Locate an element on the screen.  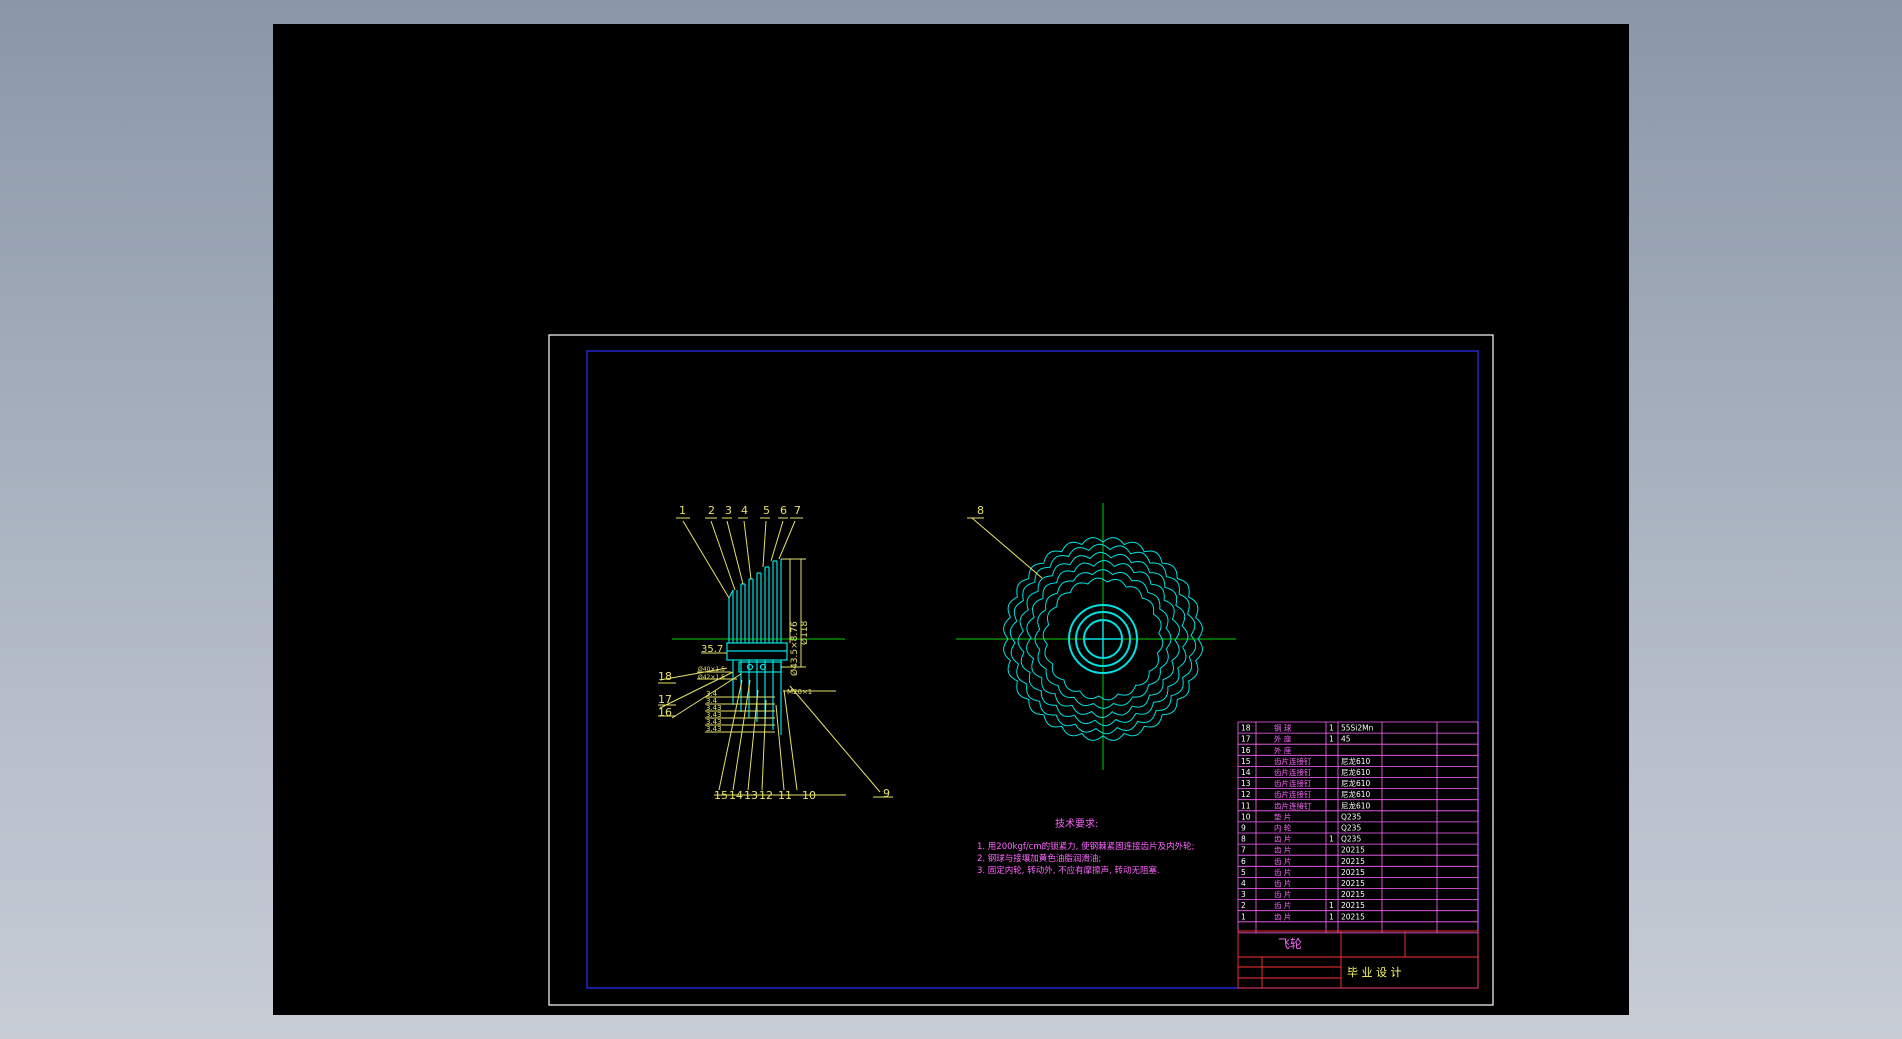
callout-16: 16 is located at coordinates (665, 712).